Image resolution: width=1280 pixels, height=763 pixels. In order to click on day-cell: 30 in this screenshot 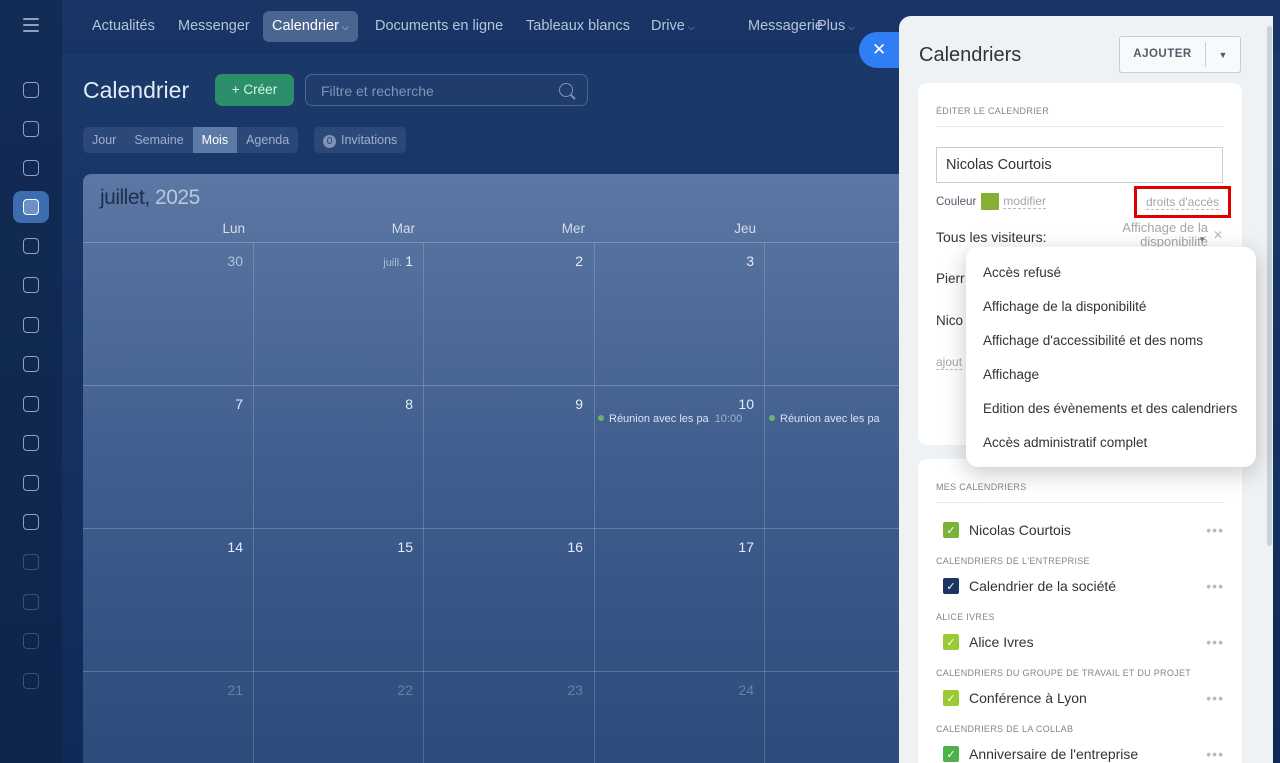, I will do `click(163, 261)`.